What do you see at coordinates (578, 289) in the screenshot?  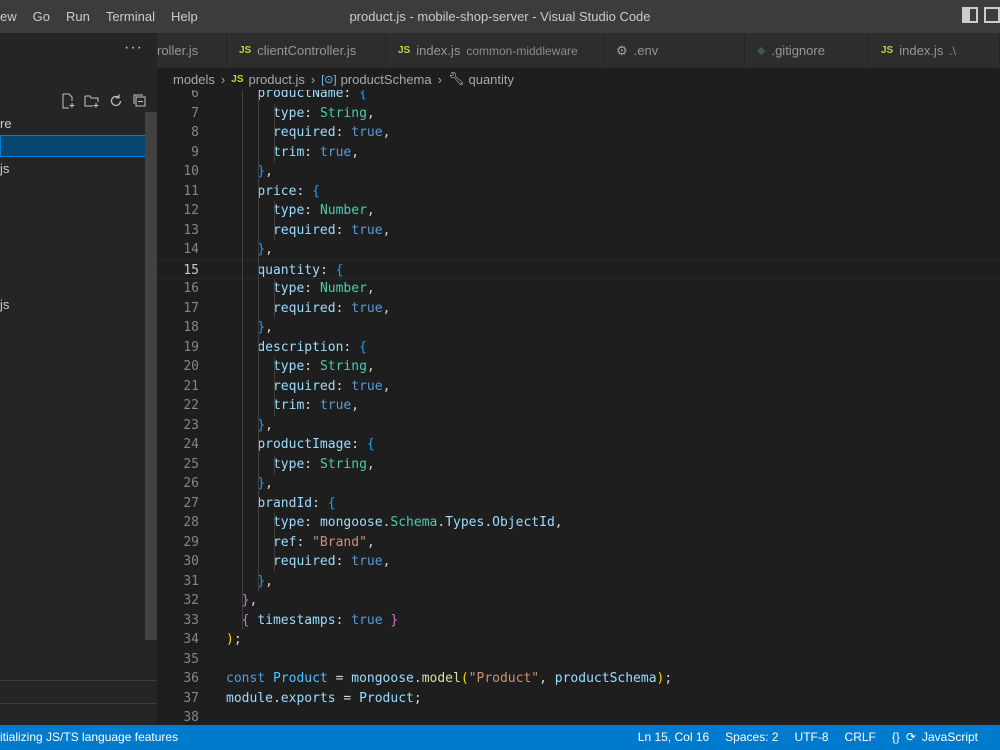 I see `code-line: 16 type: Number,` at bounding box center [578, 289].